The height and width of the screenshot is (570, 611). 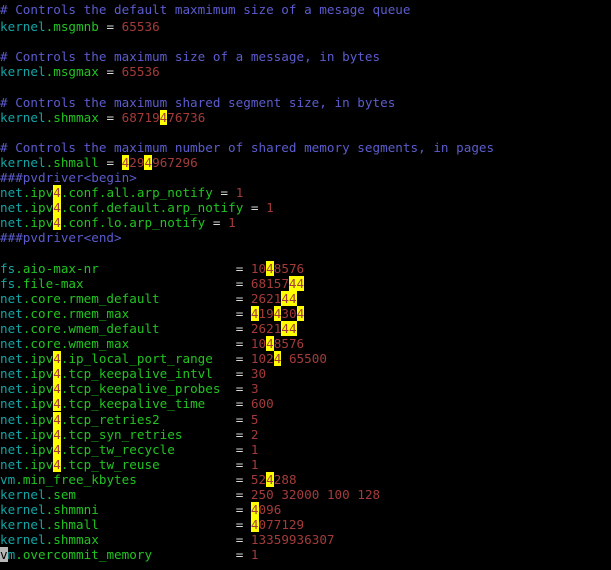 I want to click on config-key: .ipv4.tcp_tw_reuse, so click(x=91, y=464).